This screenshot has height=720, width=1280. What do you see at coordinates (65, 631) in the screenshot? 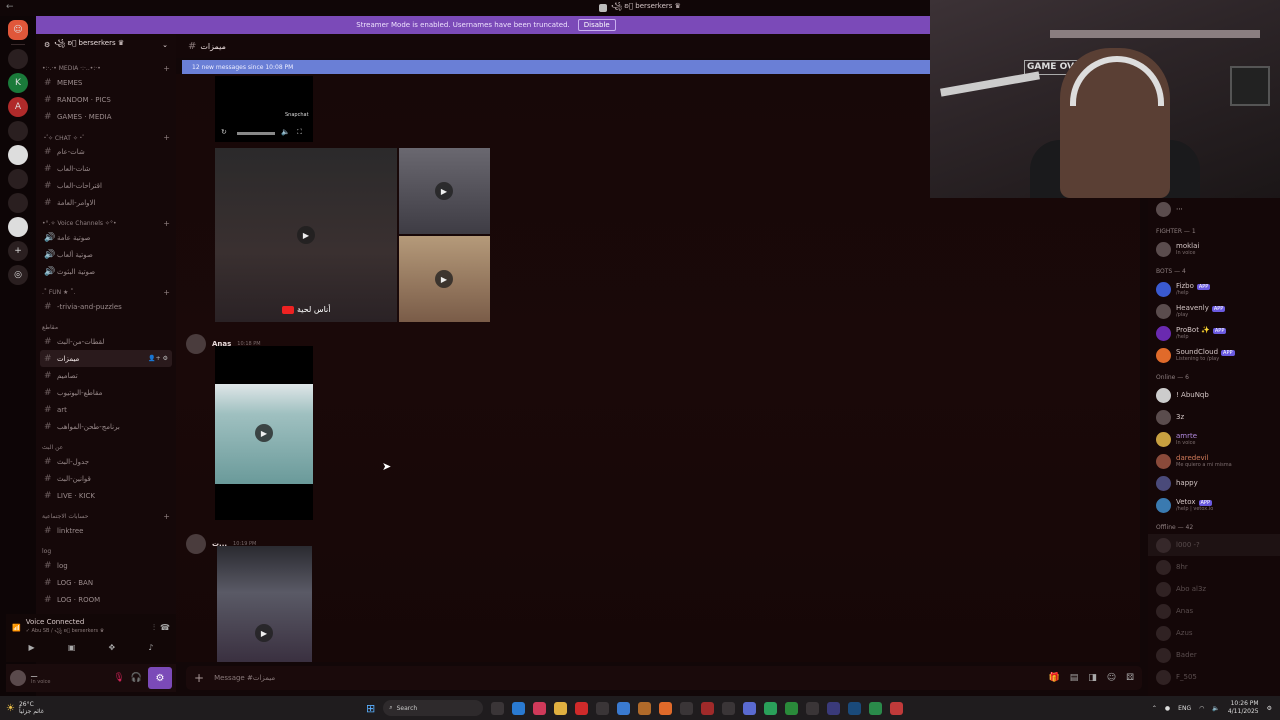
I see `voice-channel-info: ✓ Abu SB / ꧁ ʚ⃝ berserkers ♛` at bounding box center [65, 631].